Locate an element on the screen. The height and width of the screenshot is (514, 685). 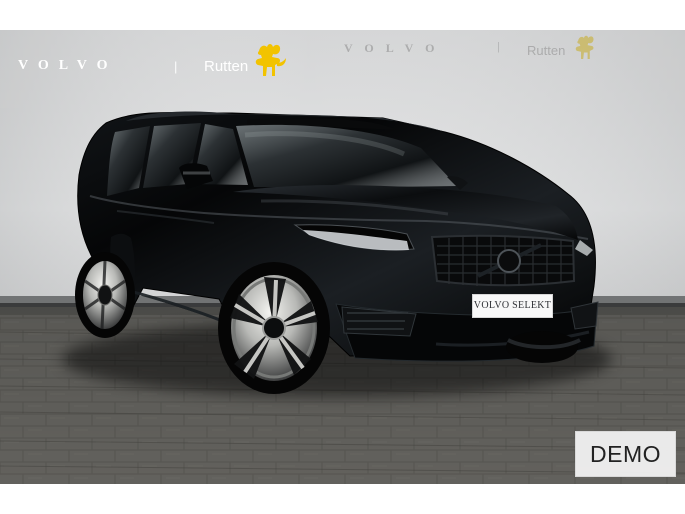
demo-badge: DEMO is located at coordinates (625, 454).